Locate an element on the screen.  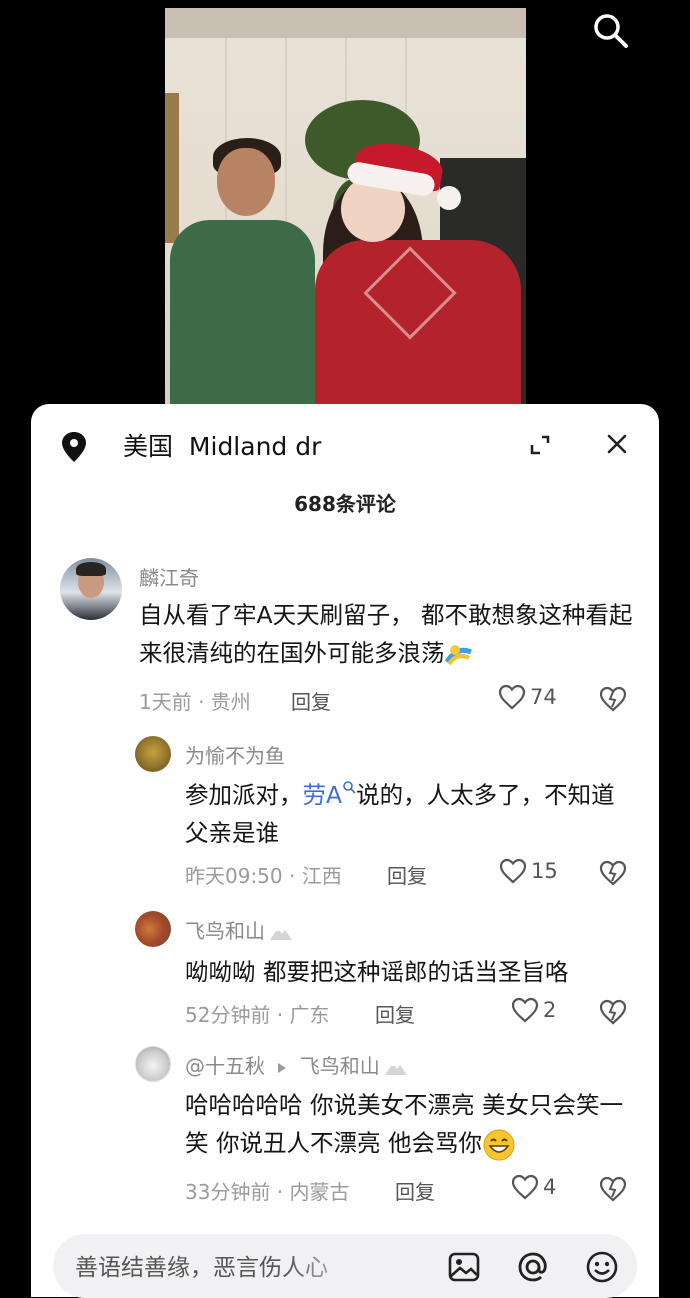
like-count: 74 is located at coordinates (543, 697).